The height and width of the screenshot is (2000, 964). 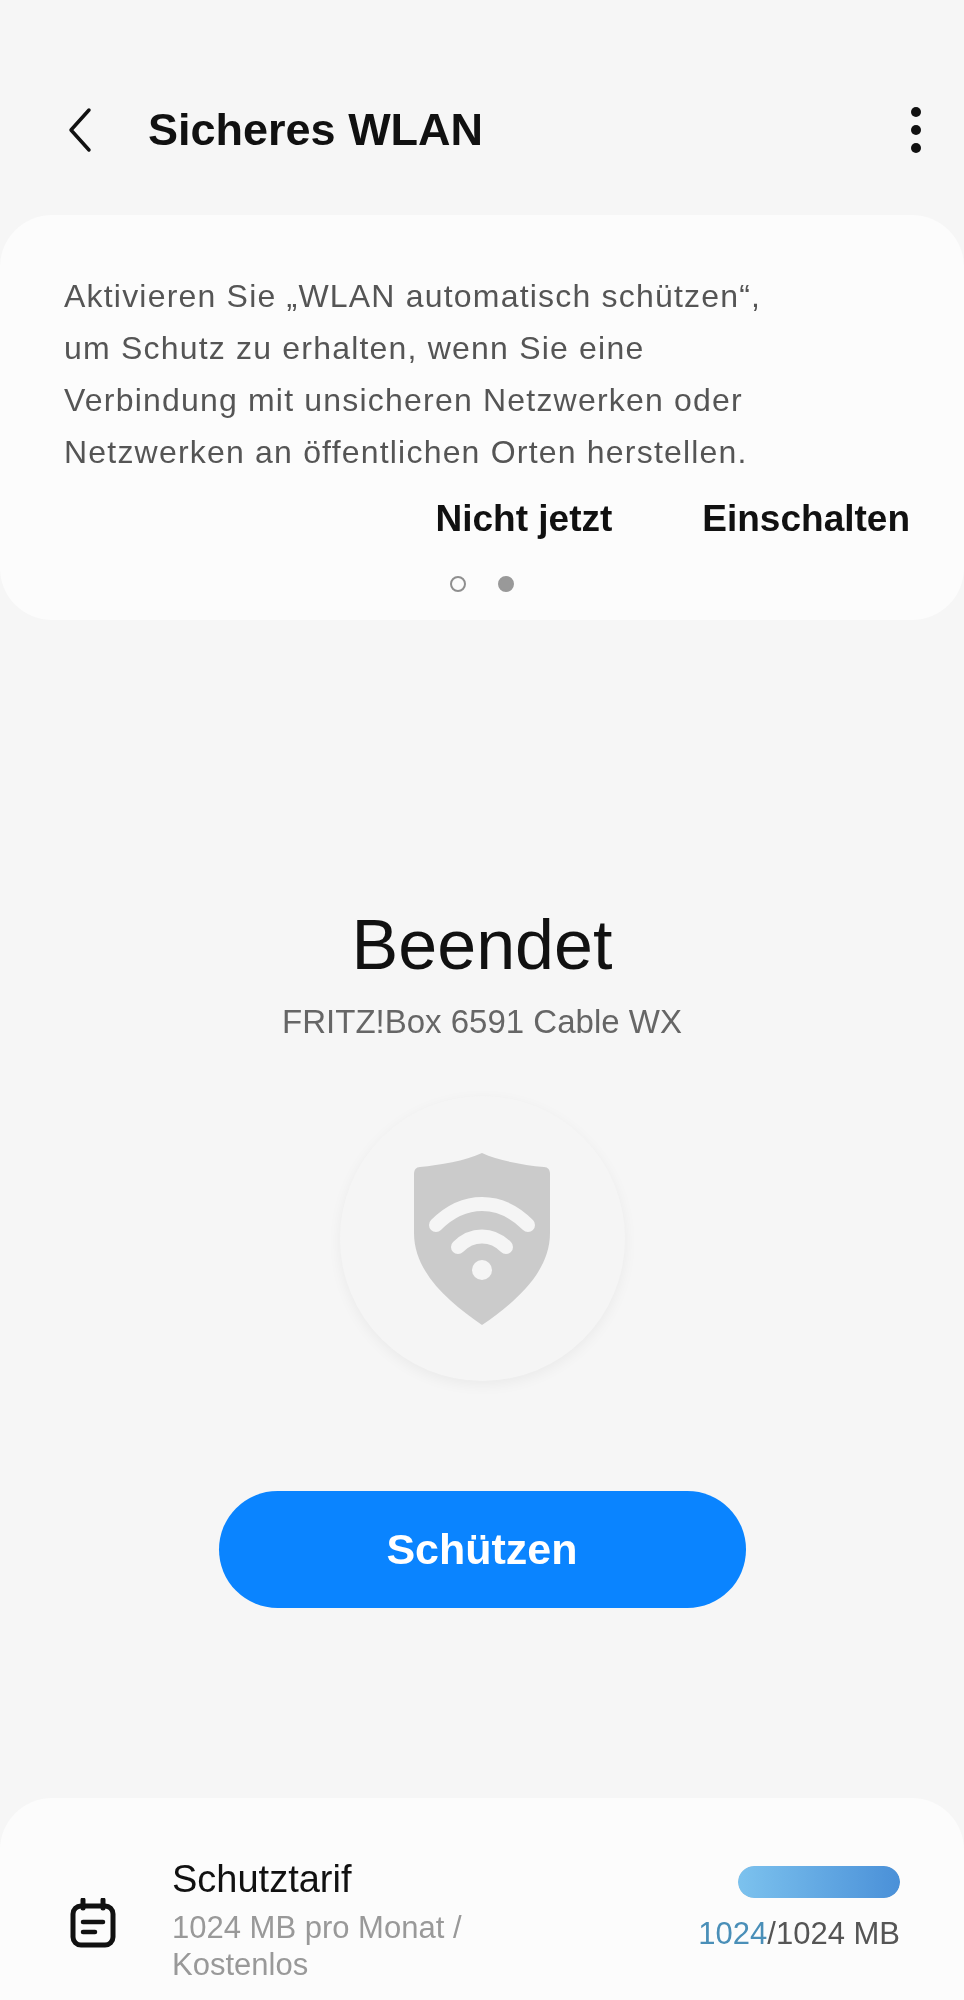 I want to click on page-title: Sicheres WLAN, so click(x=316, y=130).